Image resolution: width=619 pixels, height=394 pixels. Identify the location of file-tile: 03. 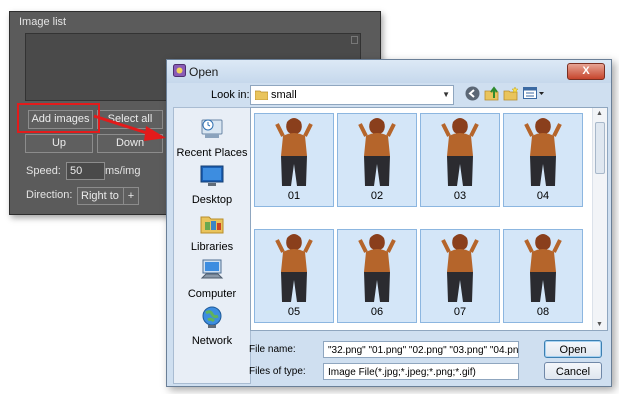
(460, 160).